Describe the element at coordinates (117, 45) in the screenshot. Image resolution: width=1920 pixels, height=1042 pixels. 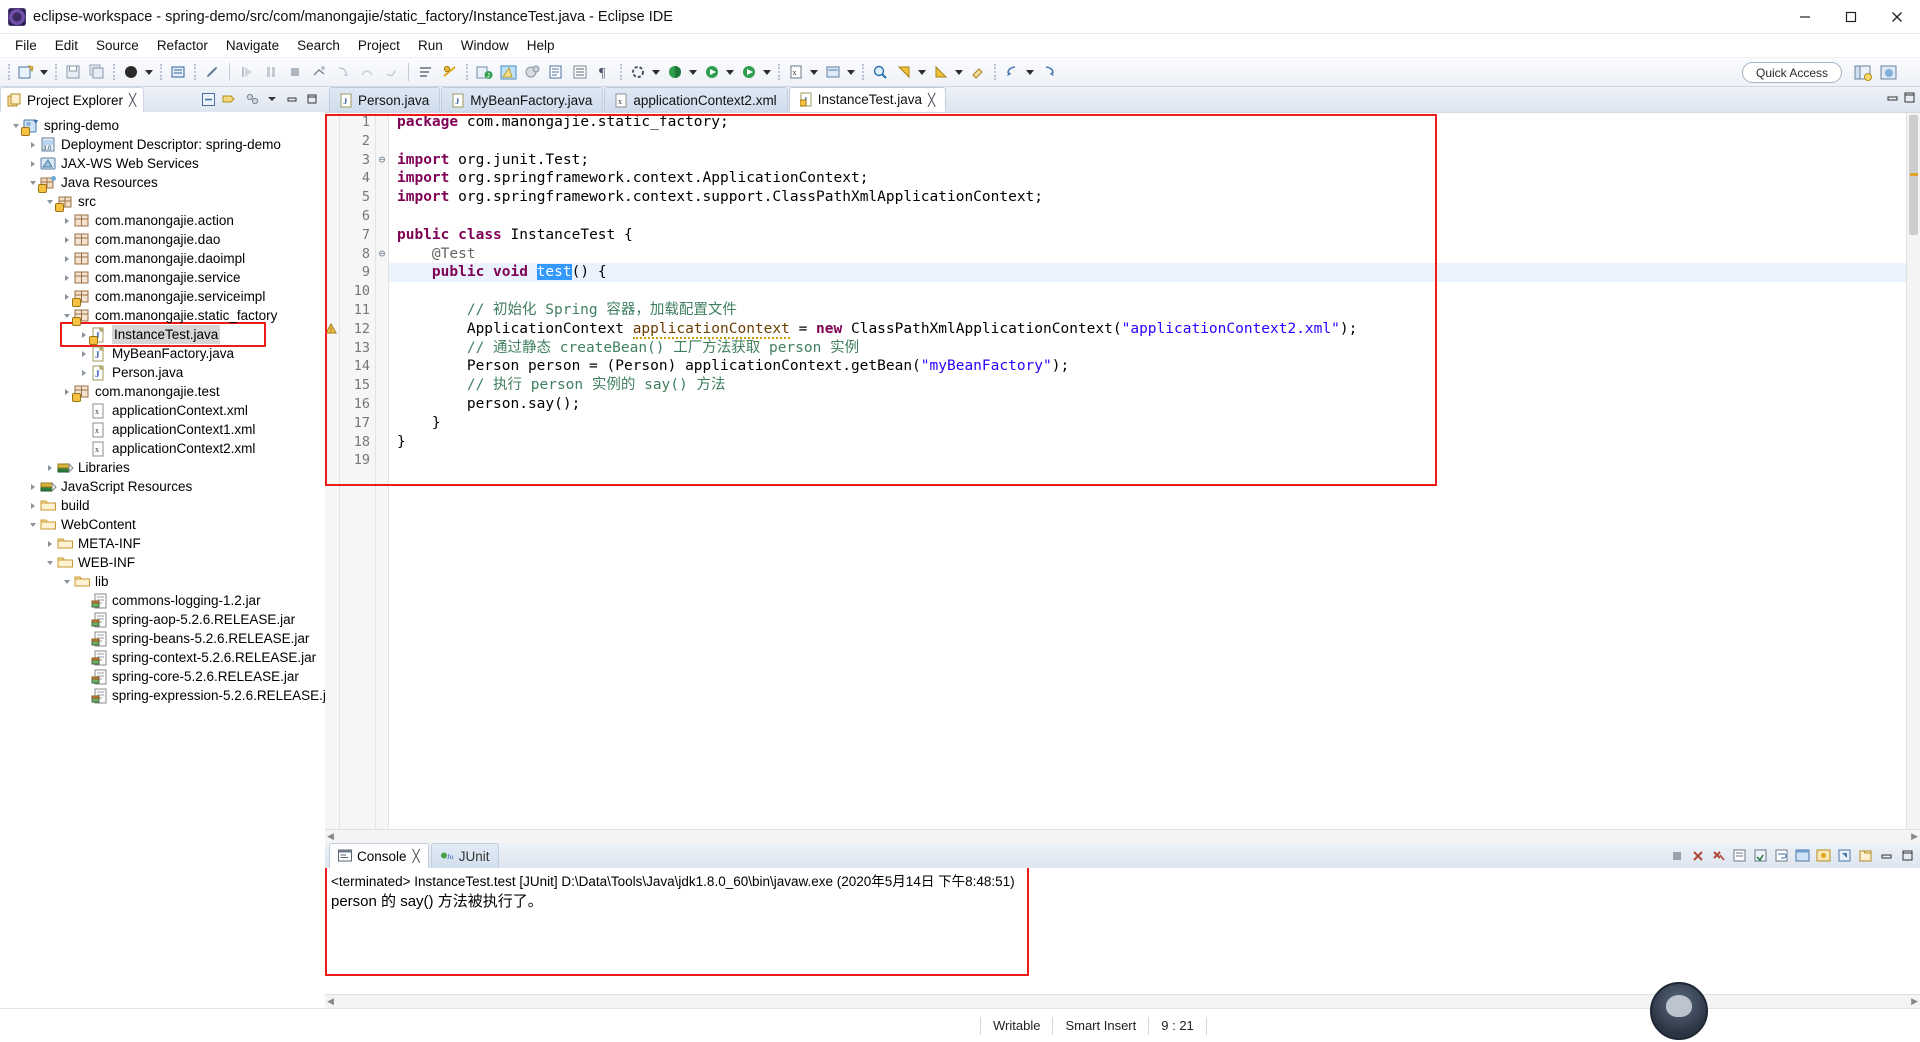
I see `menu-source: Source` at that location.